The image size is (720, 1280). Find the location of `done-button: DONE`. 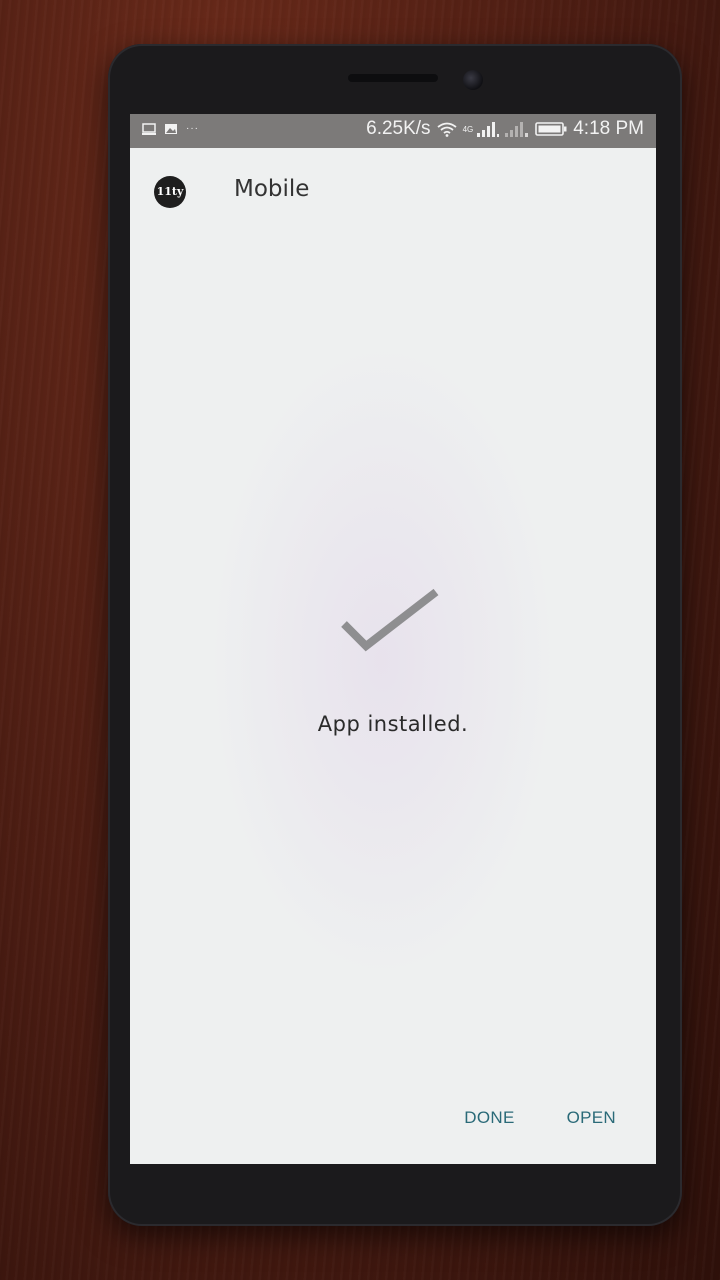

done-button: DONE is located at coordinates (489, 1118).